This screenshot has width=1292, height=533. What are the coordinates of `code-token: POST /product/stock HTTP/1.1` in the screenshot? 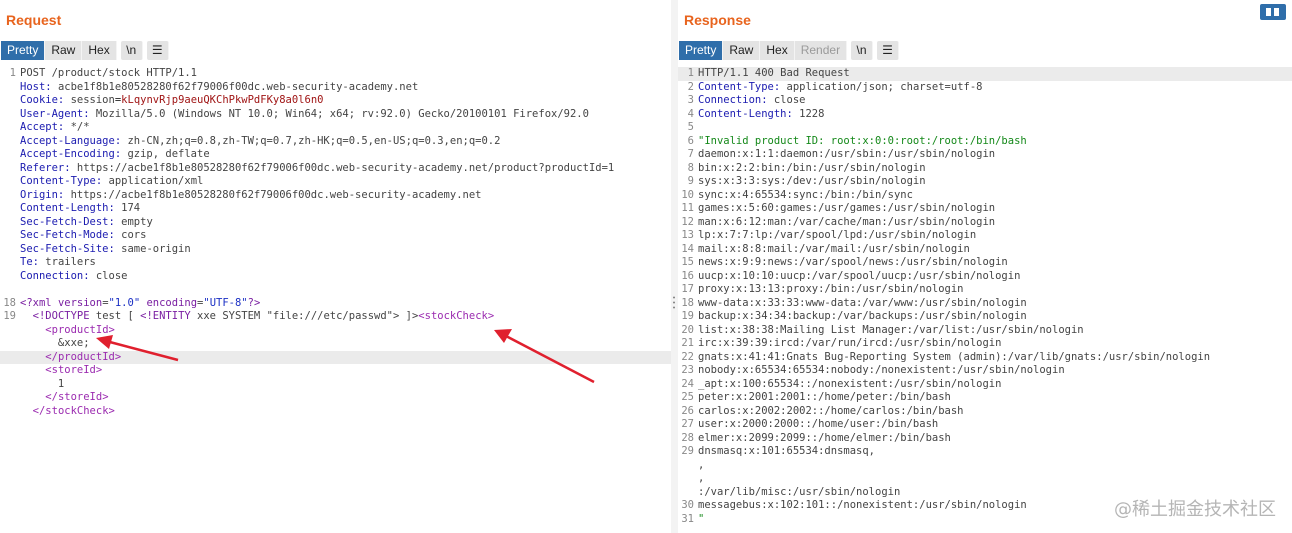 It's located at (109, 73).